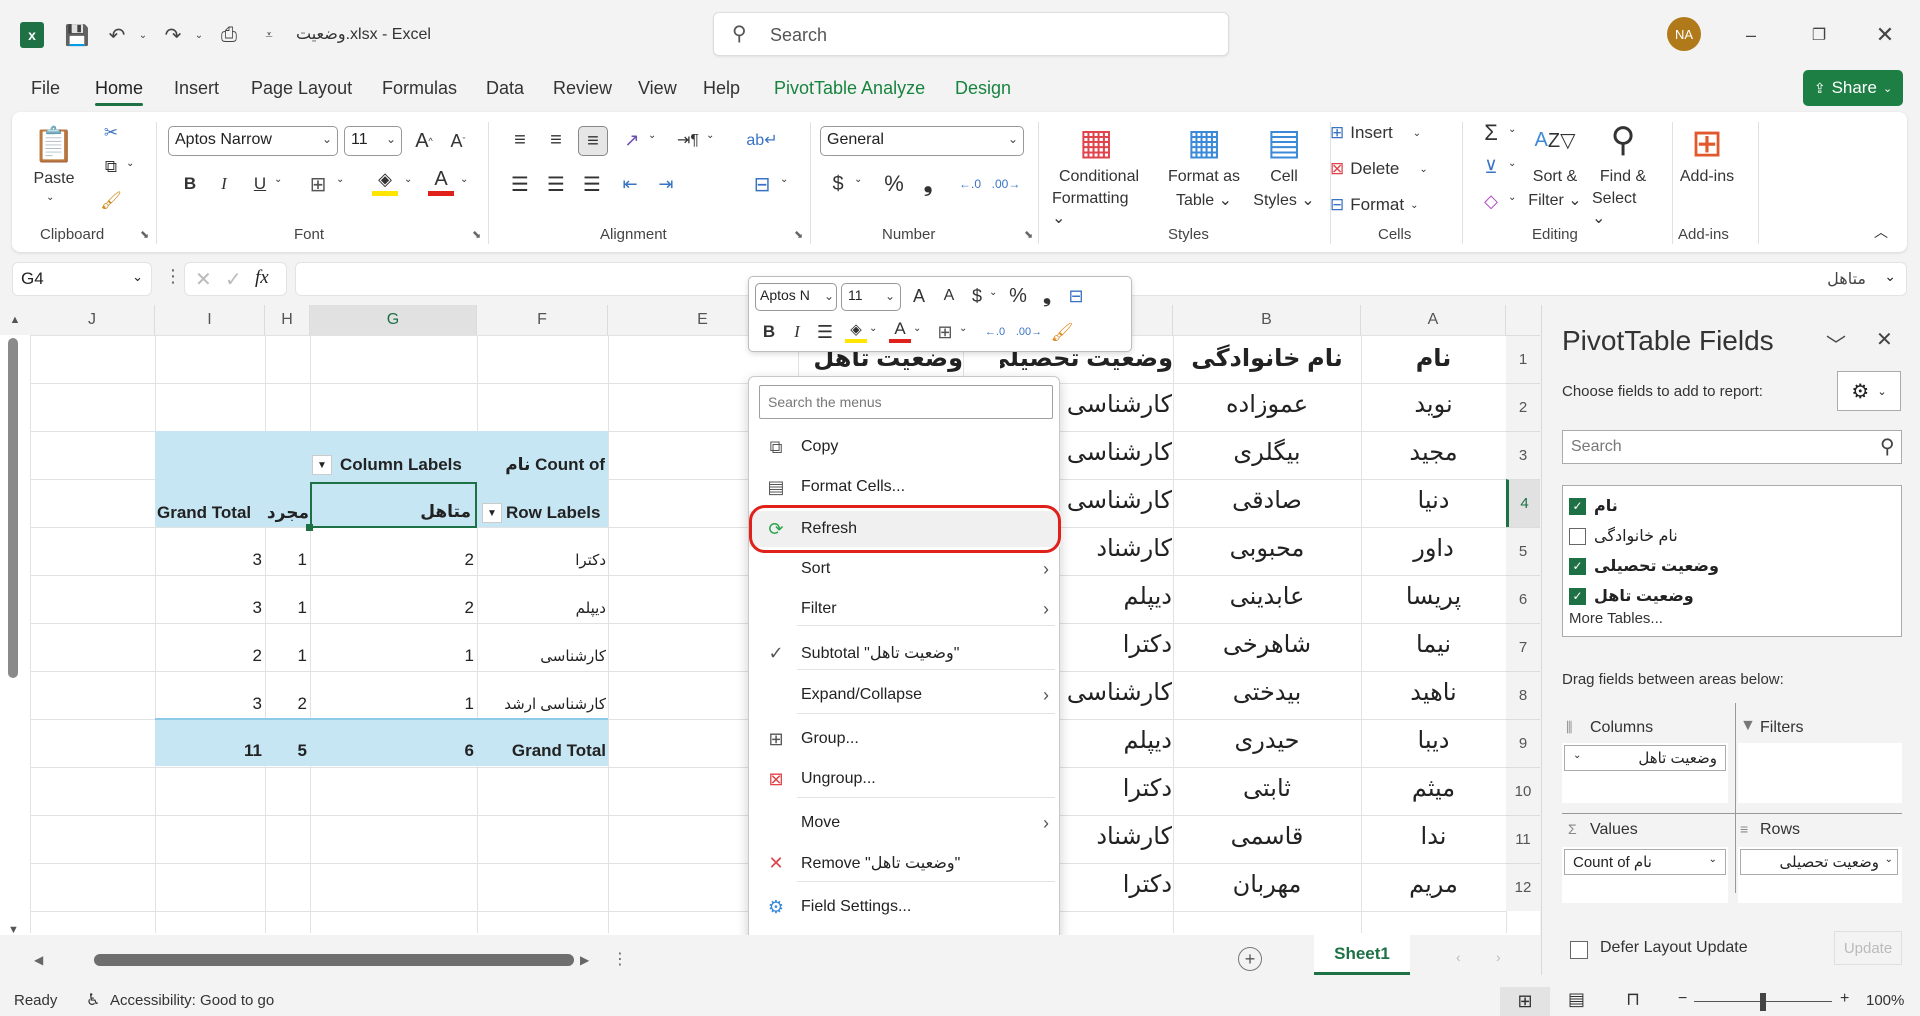 The image size is (1920, 1016). Describe the element at coordinates (949, 296) in the screenshot. I see `mini-decrease-font-icon: A` at that location.